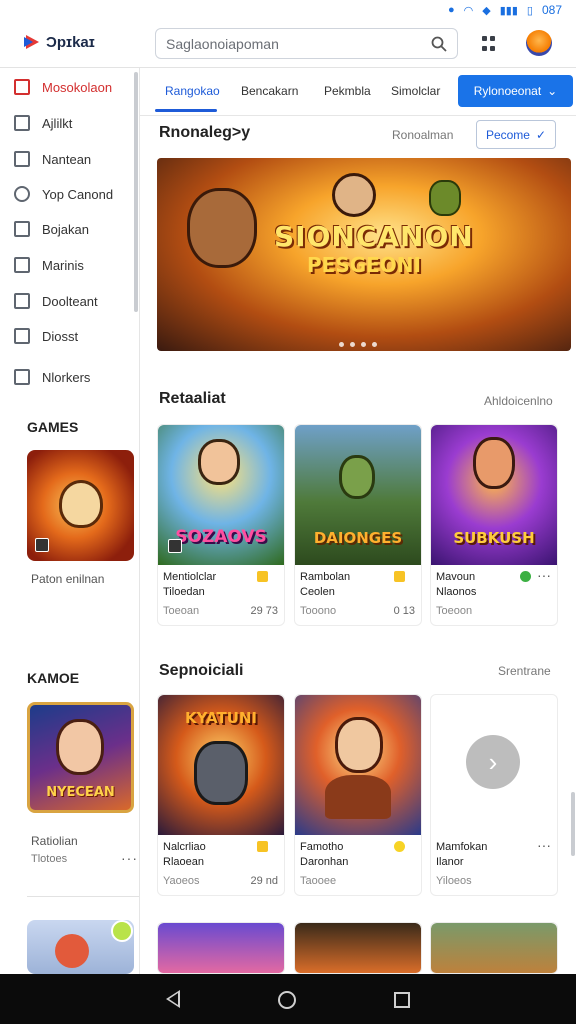  Describe the element at coordinates (22, 159) in the screenshot. I see `grid-icon` at that location.